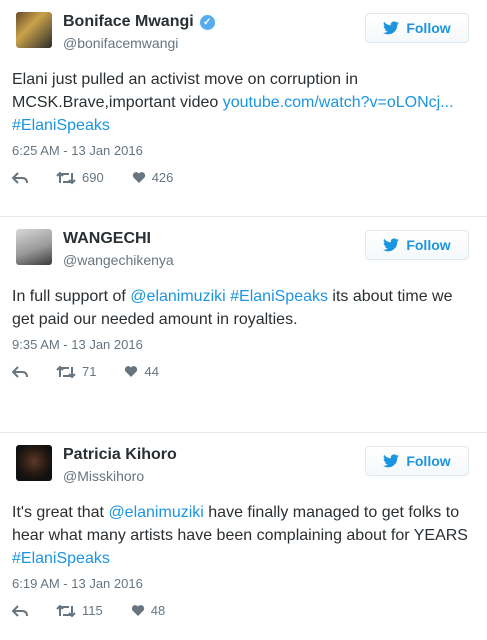 The height and width of the screenshot is (640, 487). Describe the element at coordinates (243, 26) in the screenshot. I see `tweet-header: Boniface Mwangi ✓ @bonifacemwangi Follow` at that location.